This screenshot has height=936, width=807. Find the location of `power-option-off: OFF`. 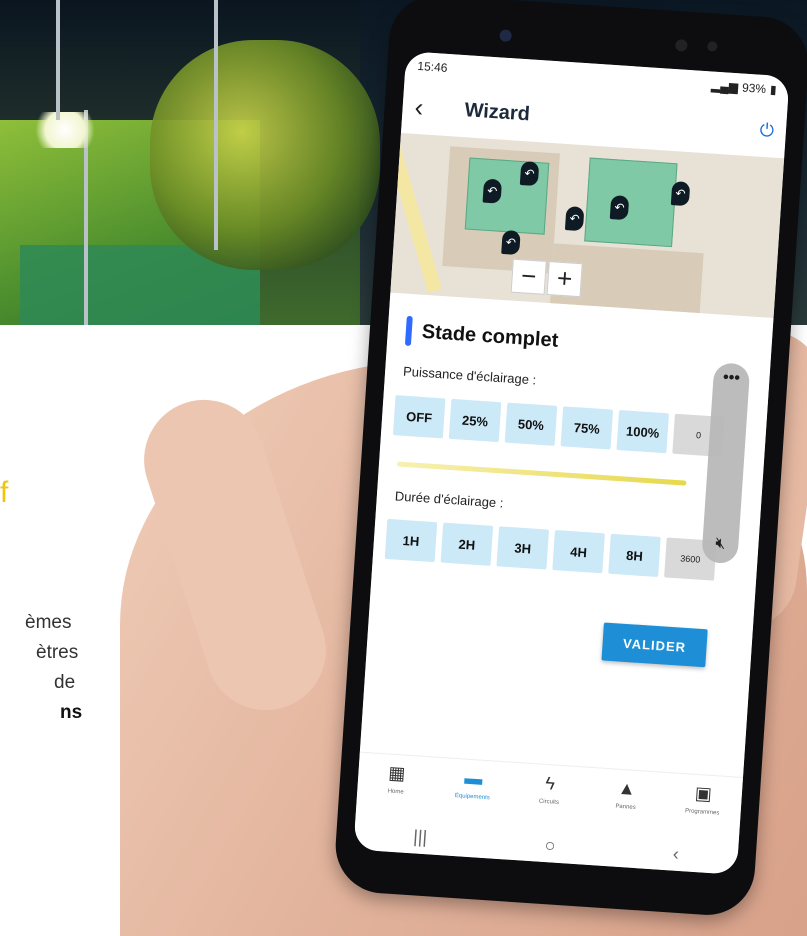

power-option-off: OFF is located at coordinates (419, 417).